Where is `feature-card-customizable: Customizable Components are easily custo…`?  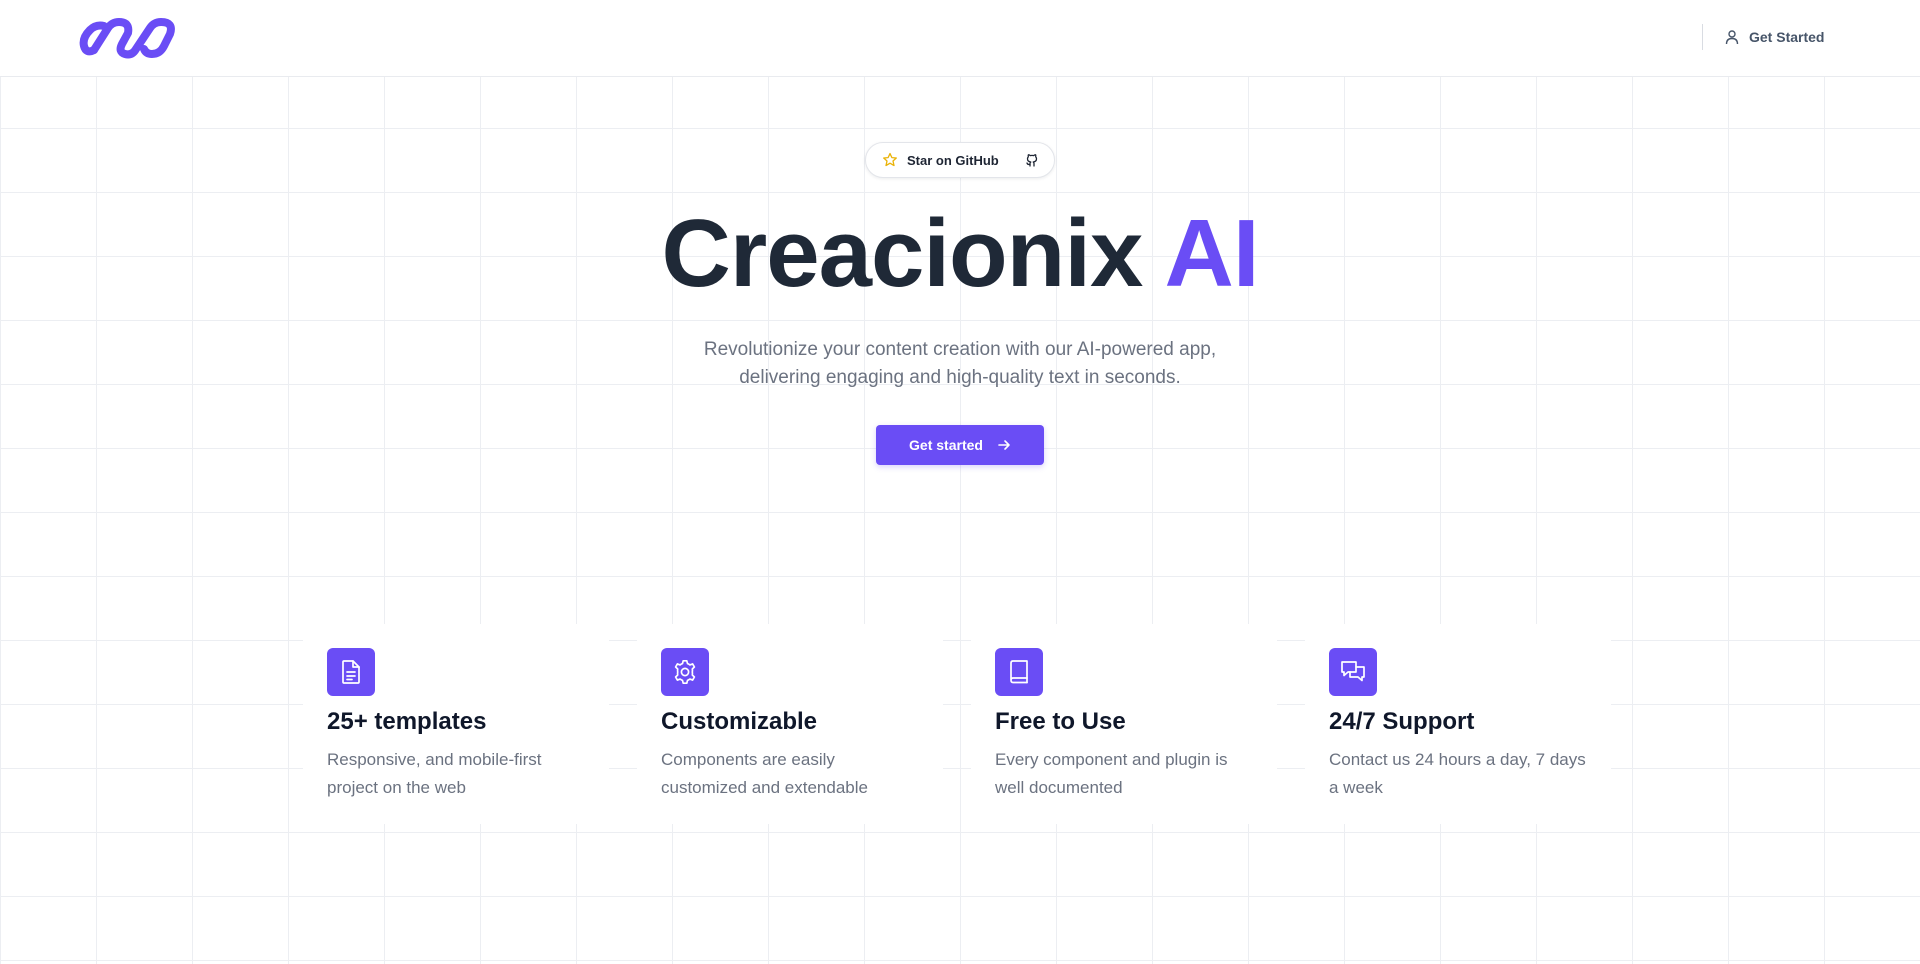
feature-card-customizable: Customizable Components are easily custo… is located at coordinates (790, 724).